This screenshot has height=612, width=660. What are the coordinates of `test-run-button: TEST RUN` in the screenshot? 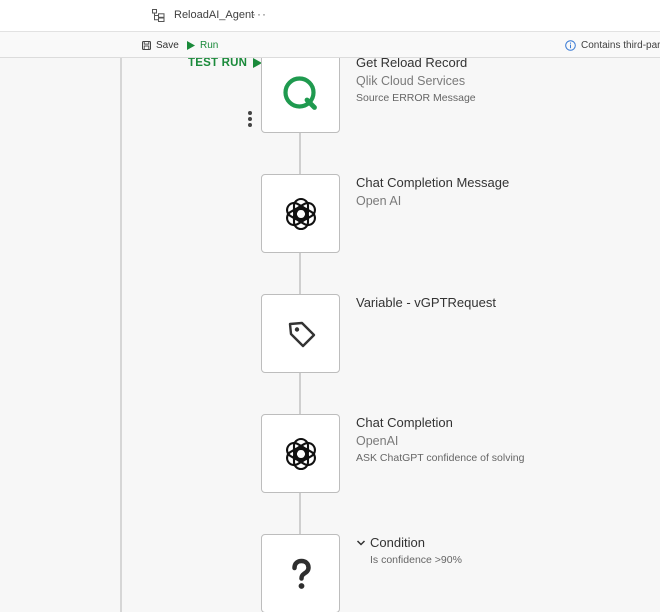 It's located at (225, 63).